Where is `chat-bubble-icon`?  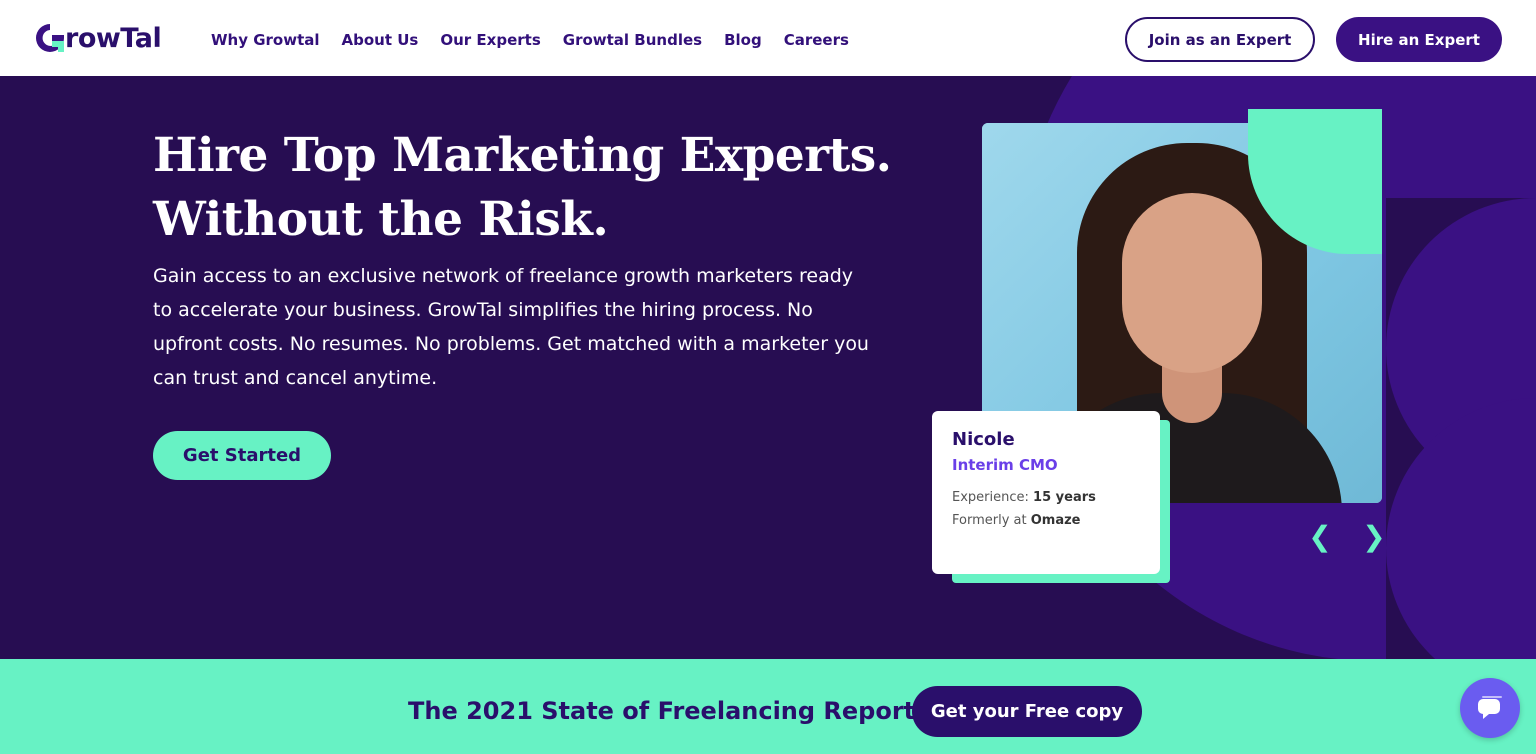
chat-bubble-icon is located at coordinates (1490, 708).